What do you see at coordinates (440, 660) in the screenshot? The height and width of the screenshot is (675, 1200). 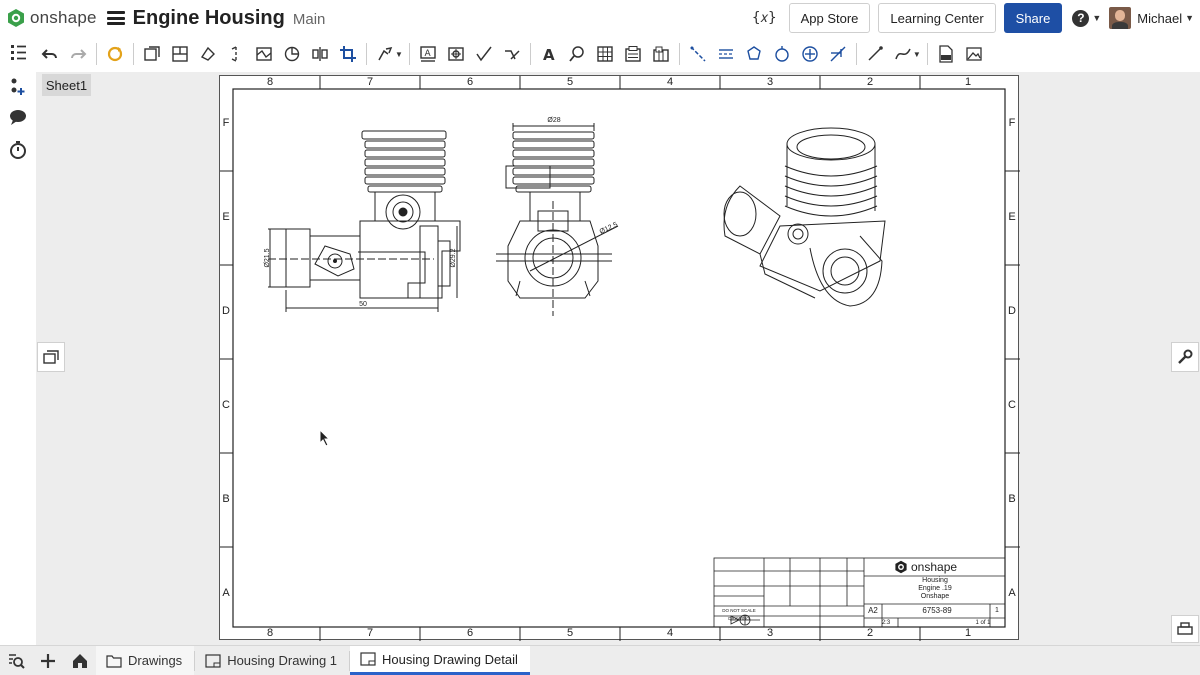 I see `tab-housing-drawing-detail: Housing Drawing Detail` at bounding box center [440, 660].